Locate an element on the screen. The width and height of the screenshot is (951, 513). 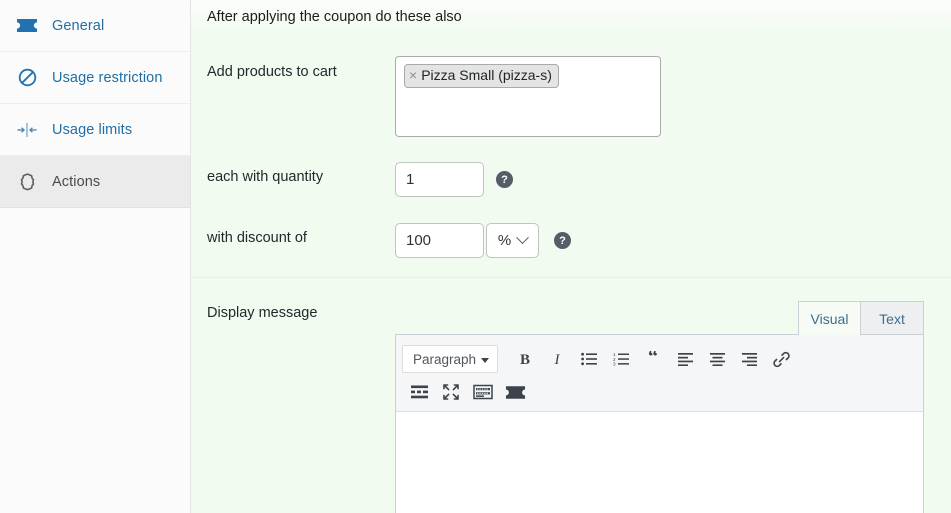
gear-icon is located at coordinates (27, 181).